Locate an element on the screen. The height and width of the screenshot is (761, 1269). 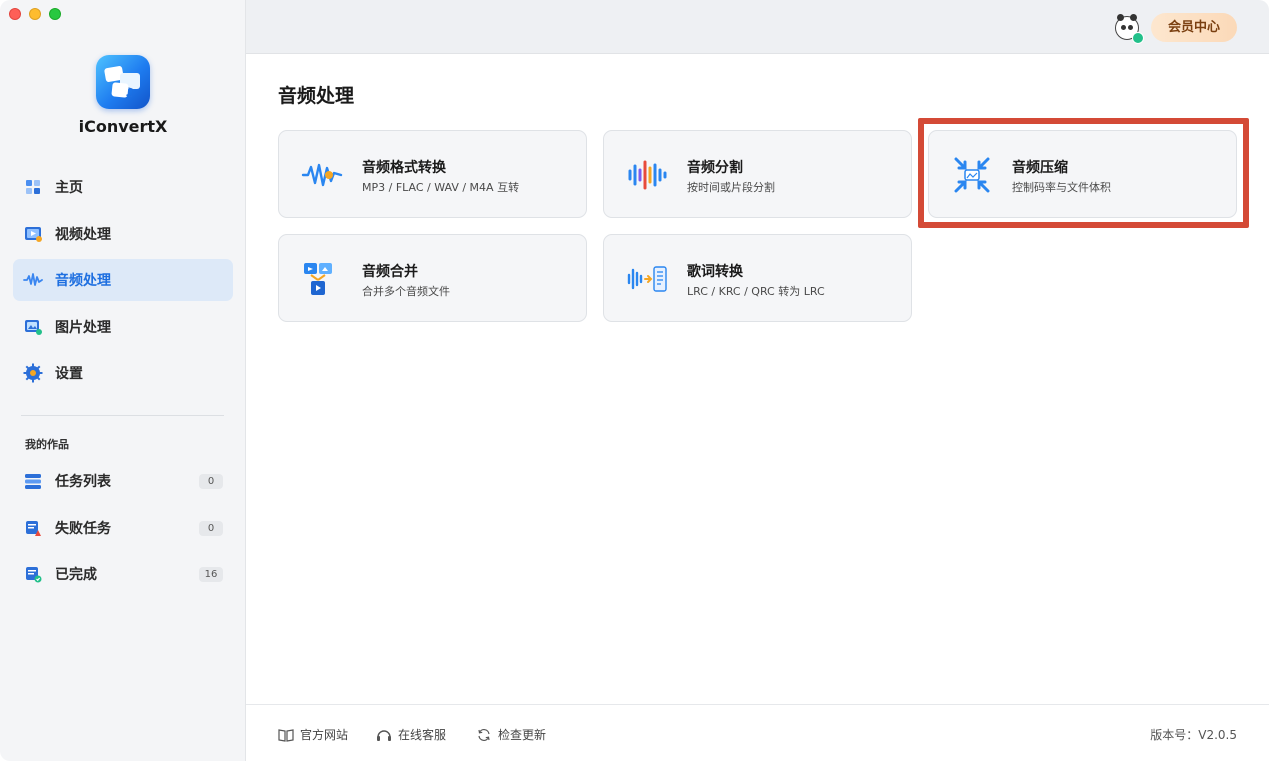
sidebar-item-label: 主页 is located at coordinates (69, 188).